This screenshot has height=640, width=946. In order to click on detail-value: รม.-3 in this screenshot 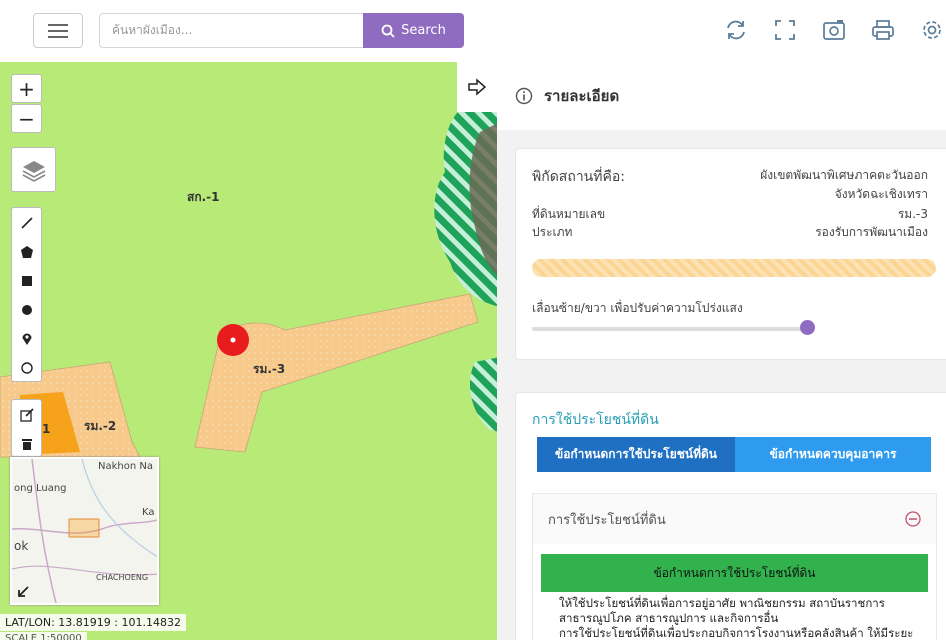, I will do `click(912, 214)`.